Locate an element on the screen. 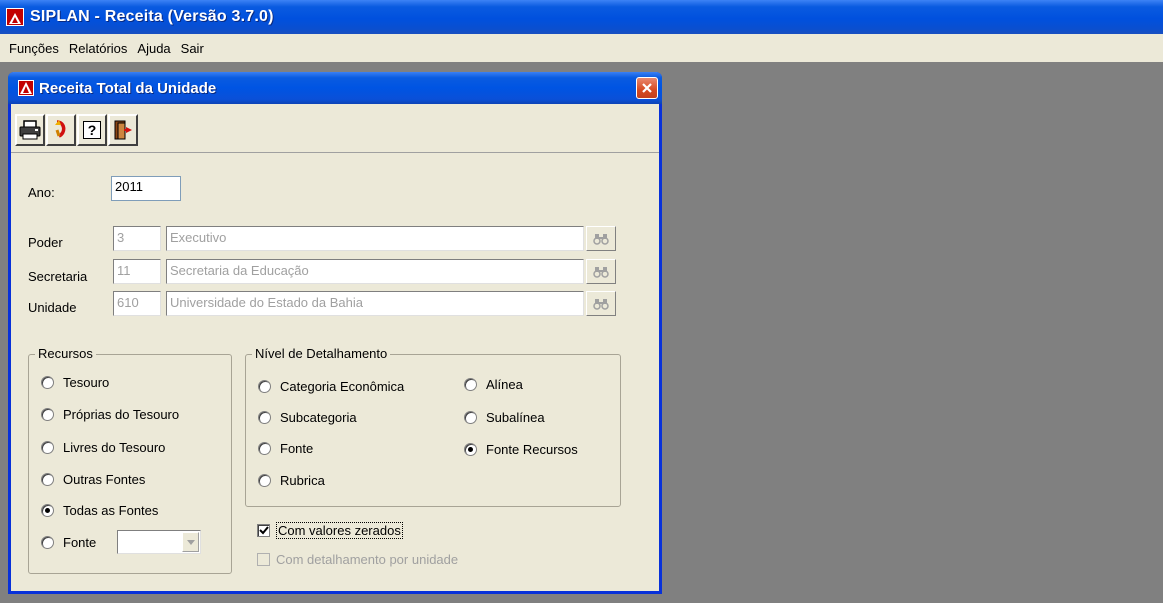 The image size is (1163, 603). secretaria-search-button is located at coordinates (601, 271).